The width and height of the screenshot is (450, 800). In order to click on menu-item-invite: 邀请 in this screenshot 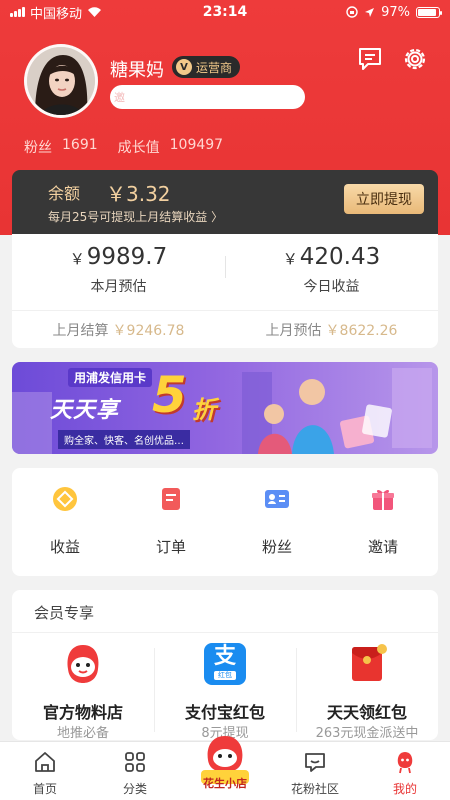, I will do `click(383, 522)`.